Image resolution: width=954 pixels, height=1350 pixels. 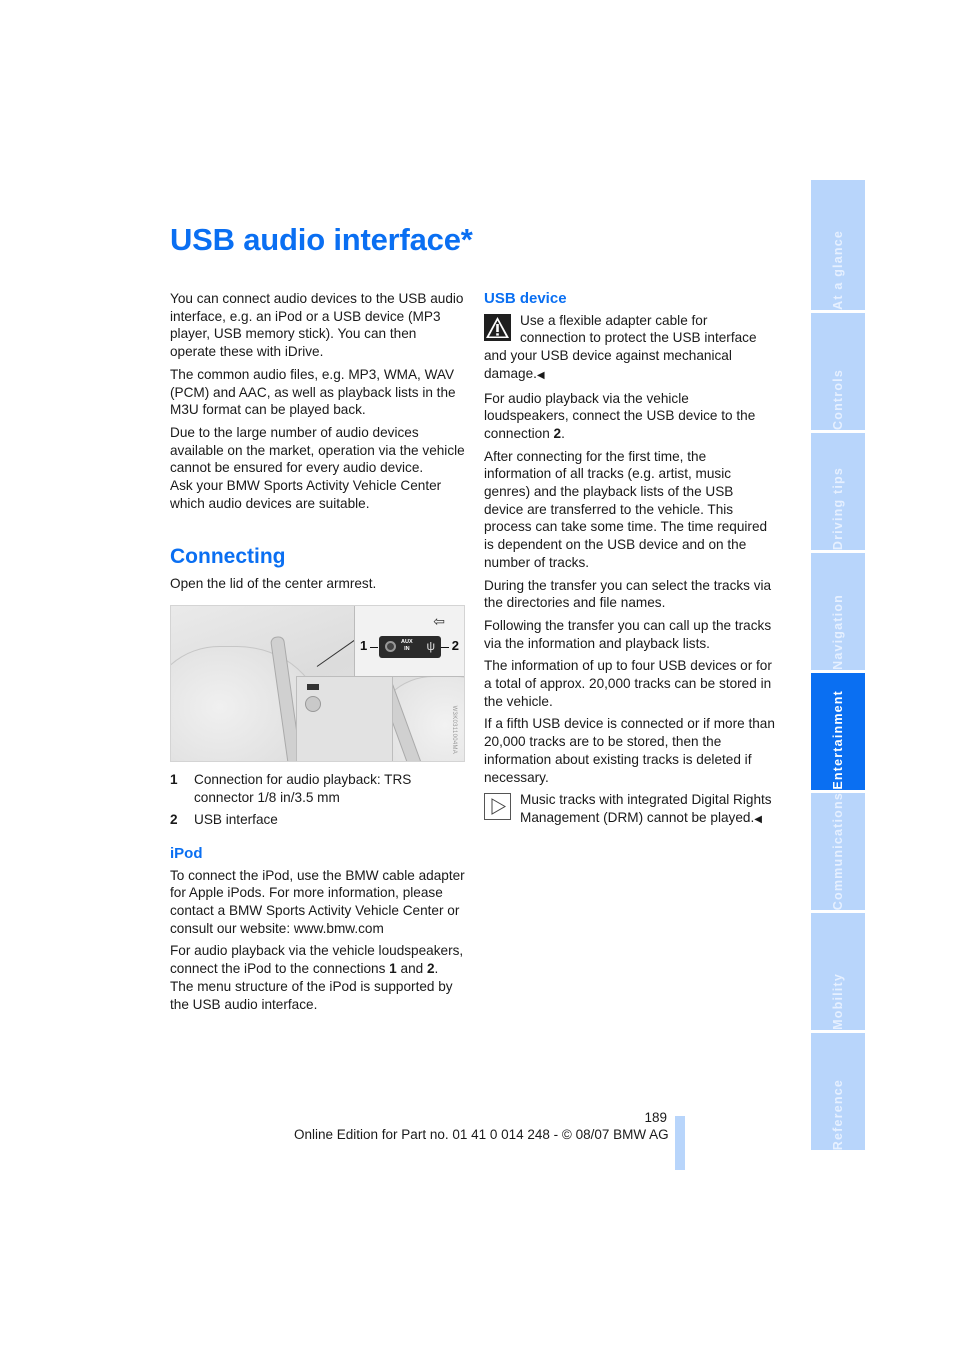 What do you see at coordinates (313, 703) in the screenshot?
I see `figure-knob` at bounding box center [313, 703].